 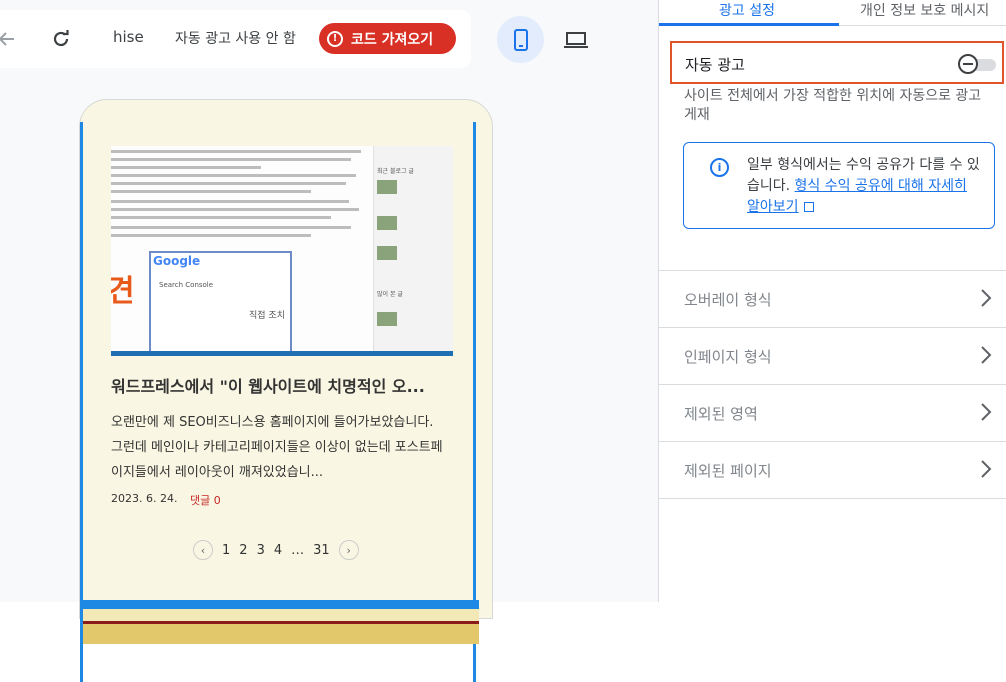 What do you see at coordinates (808, 207) in the screenshot?
I see `open-in-new-icon` at bounding box center [808, 207].